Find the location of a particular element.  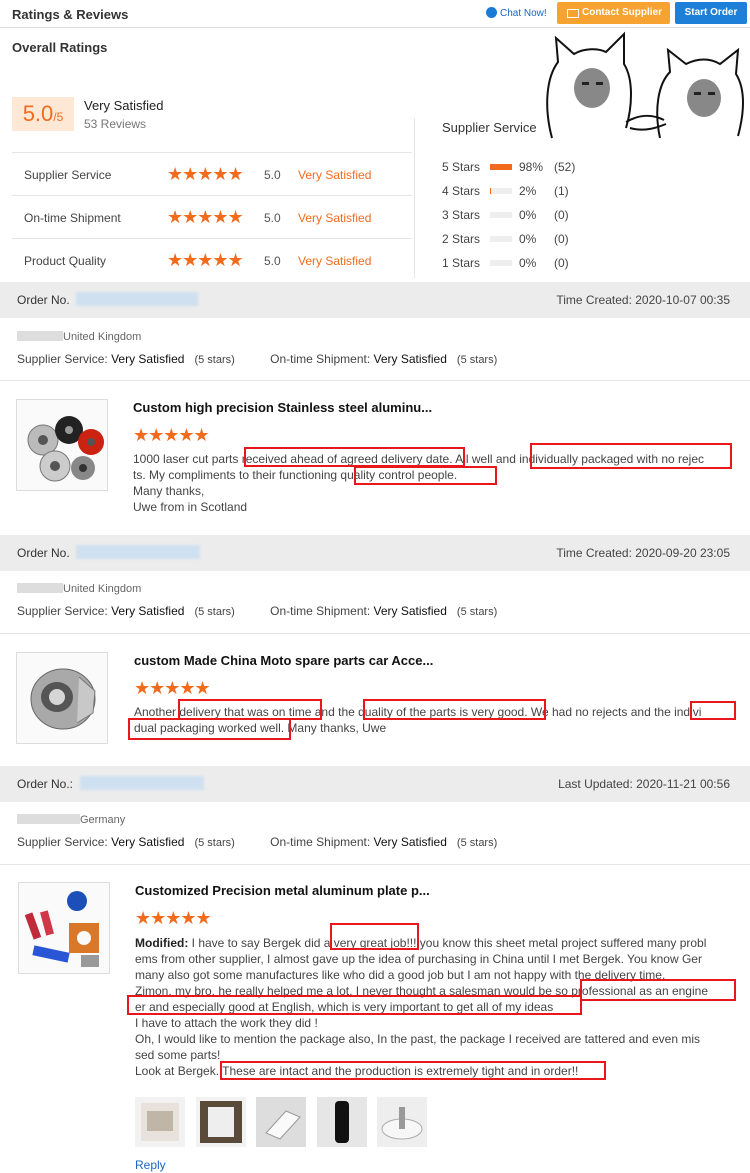

dist-label: 3 Stars is located at coordinates (461, 215).